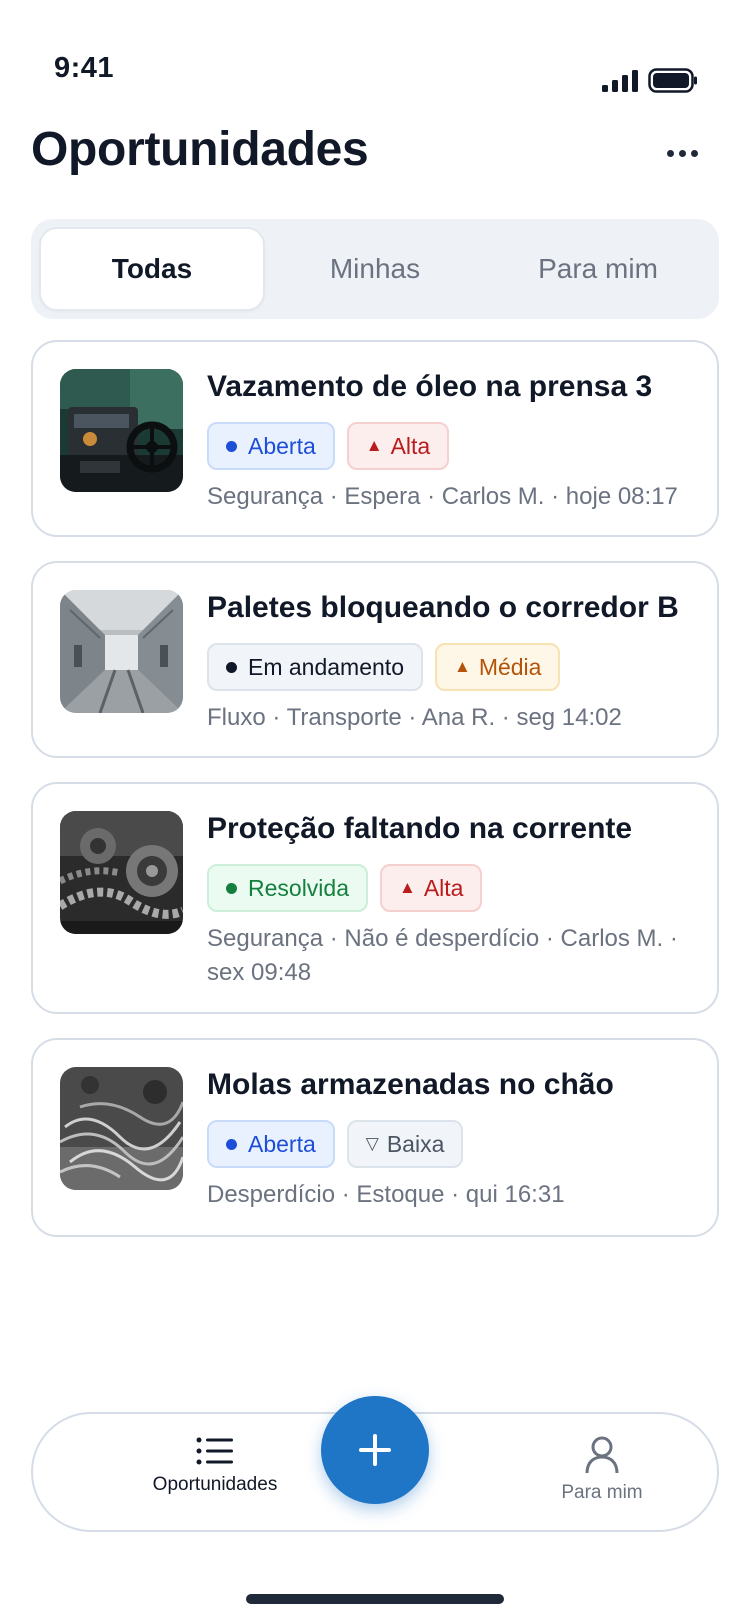 This screenshot has width=750, height=1624. I want to click on filter-tabs: Todas Minhas Para mim, so click(375, 269).